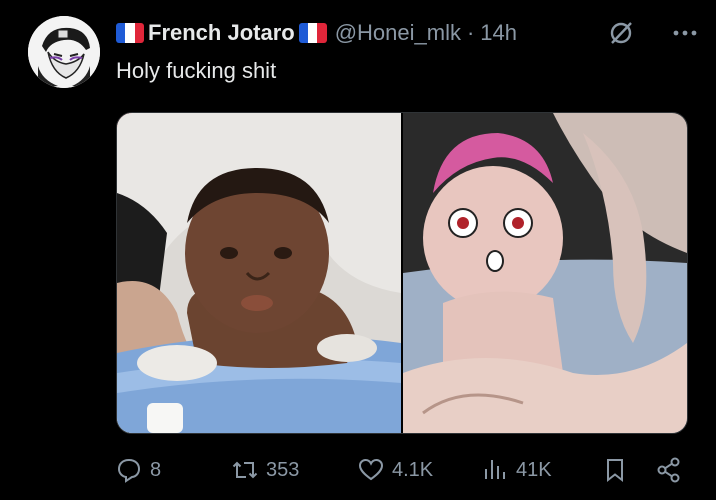  I want to click on like-button: 4.1K, so click(395, 470).